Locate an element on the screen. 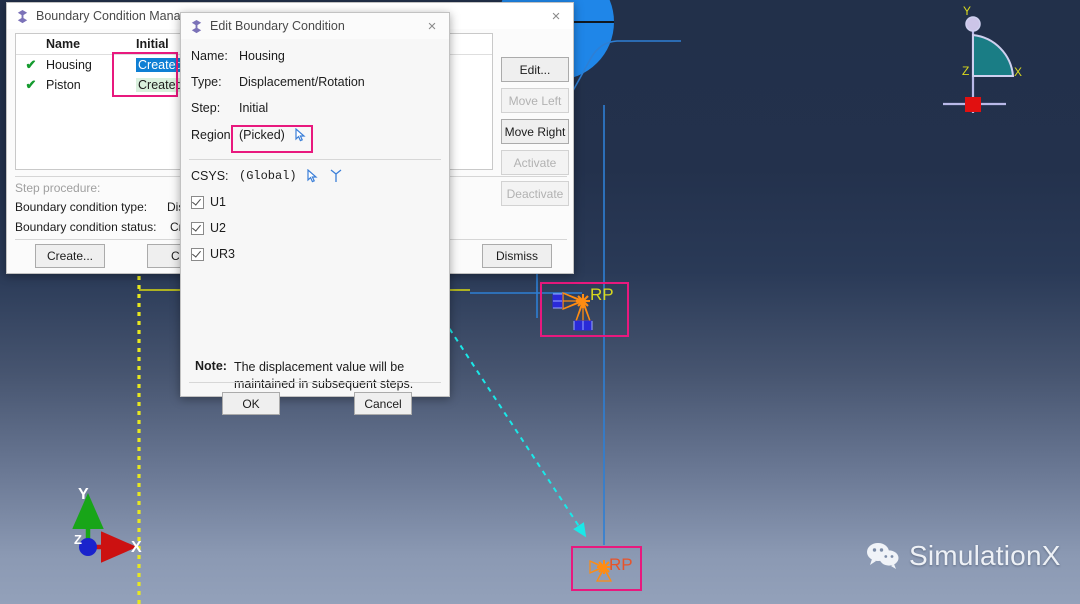 The image size is (1080, 604). checkbox-ur3: UR3 is located at coordinates (213, 254).